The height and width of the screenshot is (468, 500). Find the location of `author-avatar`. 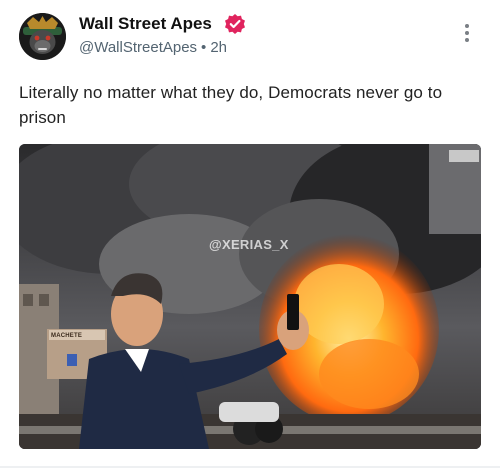

author-avatar is located at coordinates (42, 36).